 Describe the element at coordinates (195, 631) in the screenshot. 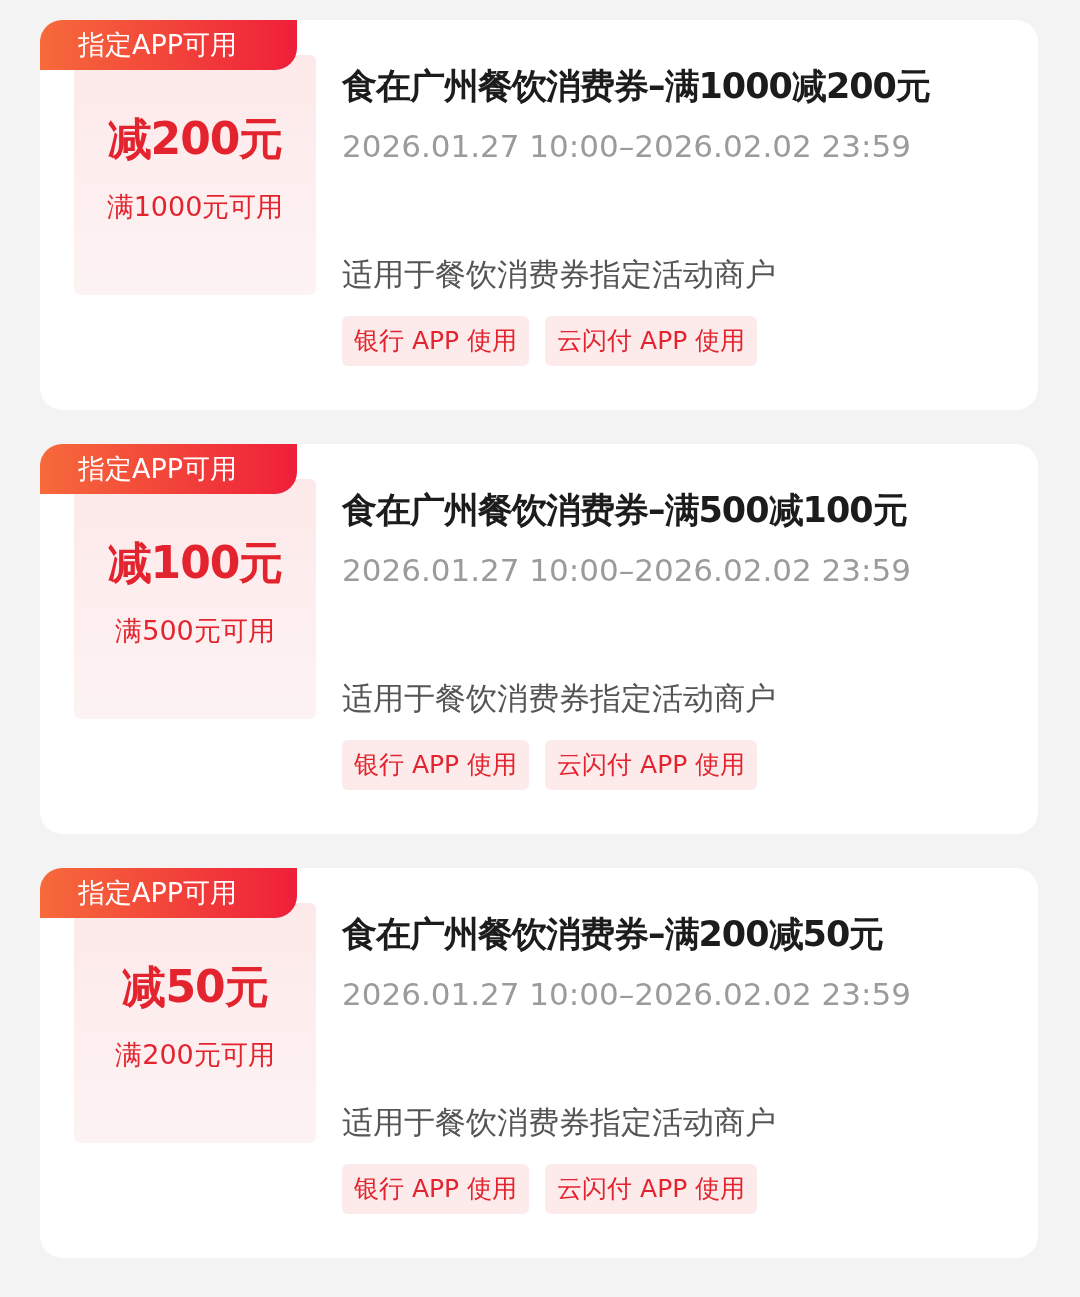

I see `discount-condition: 满500元可用` at that location.